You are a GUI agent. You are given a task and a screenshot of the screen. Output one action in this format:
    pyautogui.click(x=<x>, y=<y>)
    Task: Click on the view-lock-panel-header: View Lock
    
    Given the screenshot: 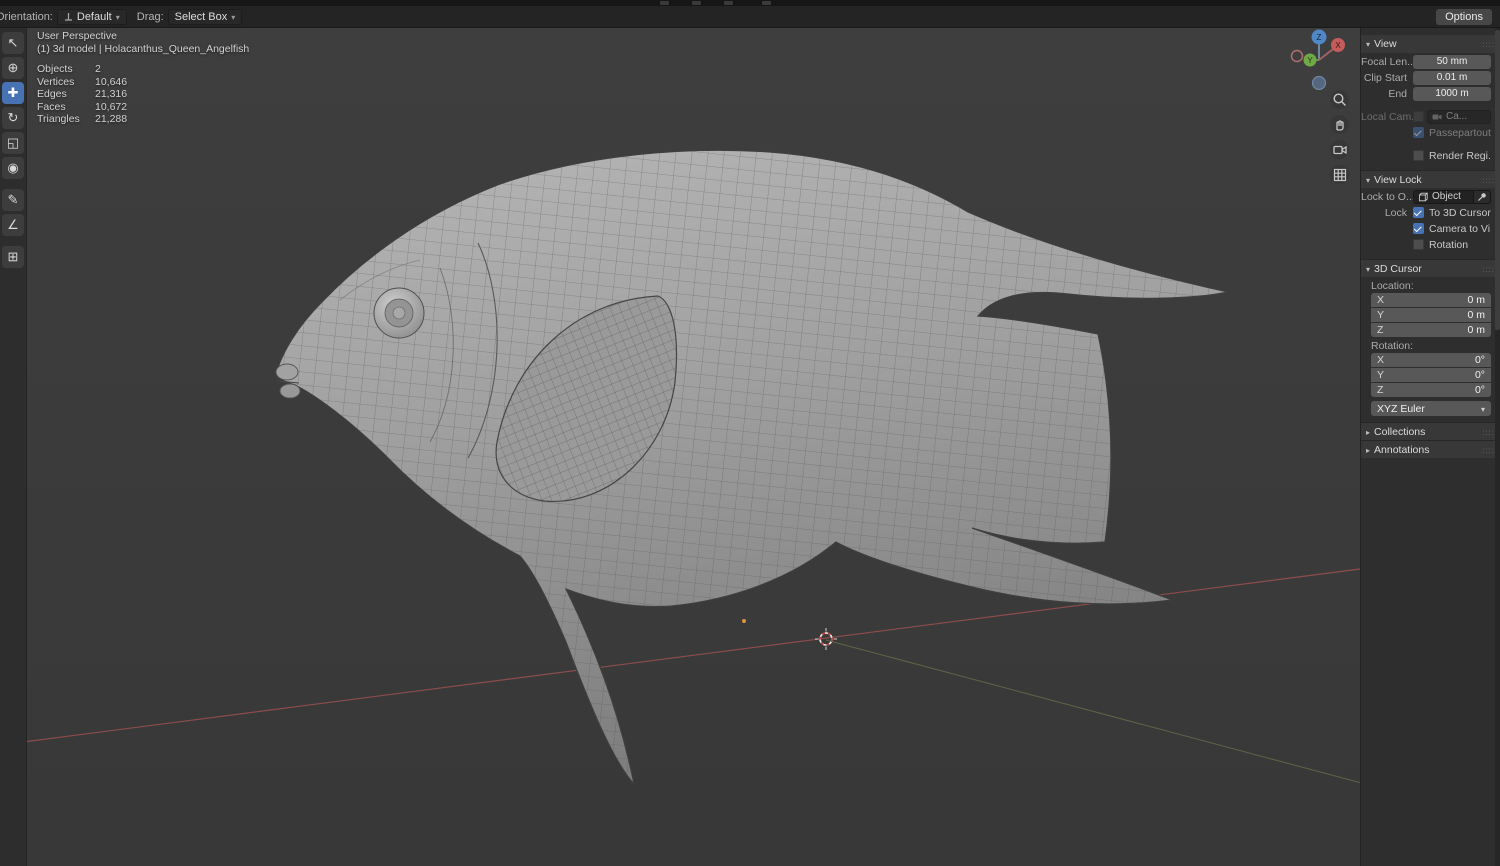 What is the action you would take?
    pyautogui.click(x=1430, y=179)
    